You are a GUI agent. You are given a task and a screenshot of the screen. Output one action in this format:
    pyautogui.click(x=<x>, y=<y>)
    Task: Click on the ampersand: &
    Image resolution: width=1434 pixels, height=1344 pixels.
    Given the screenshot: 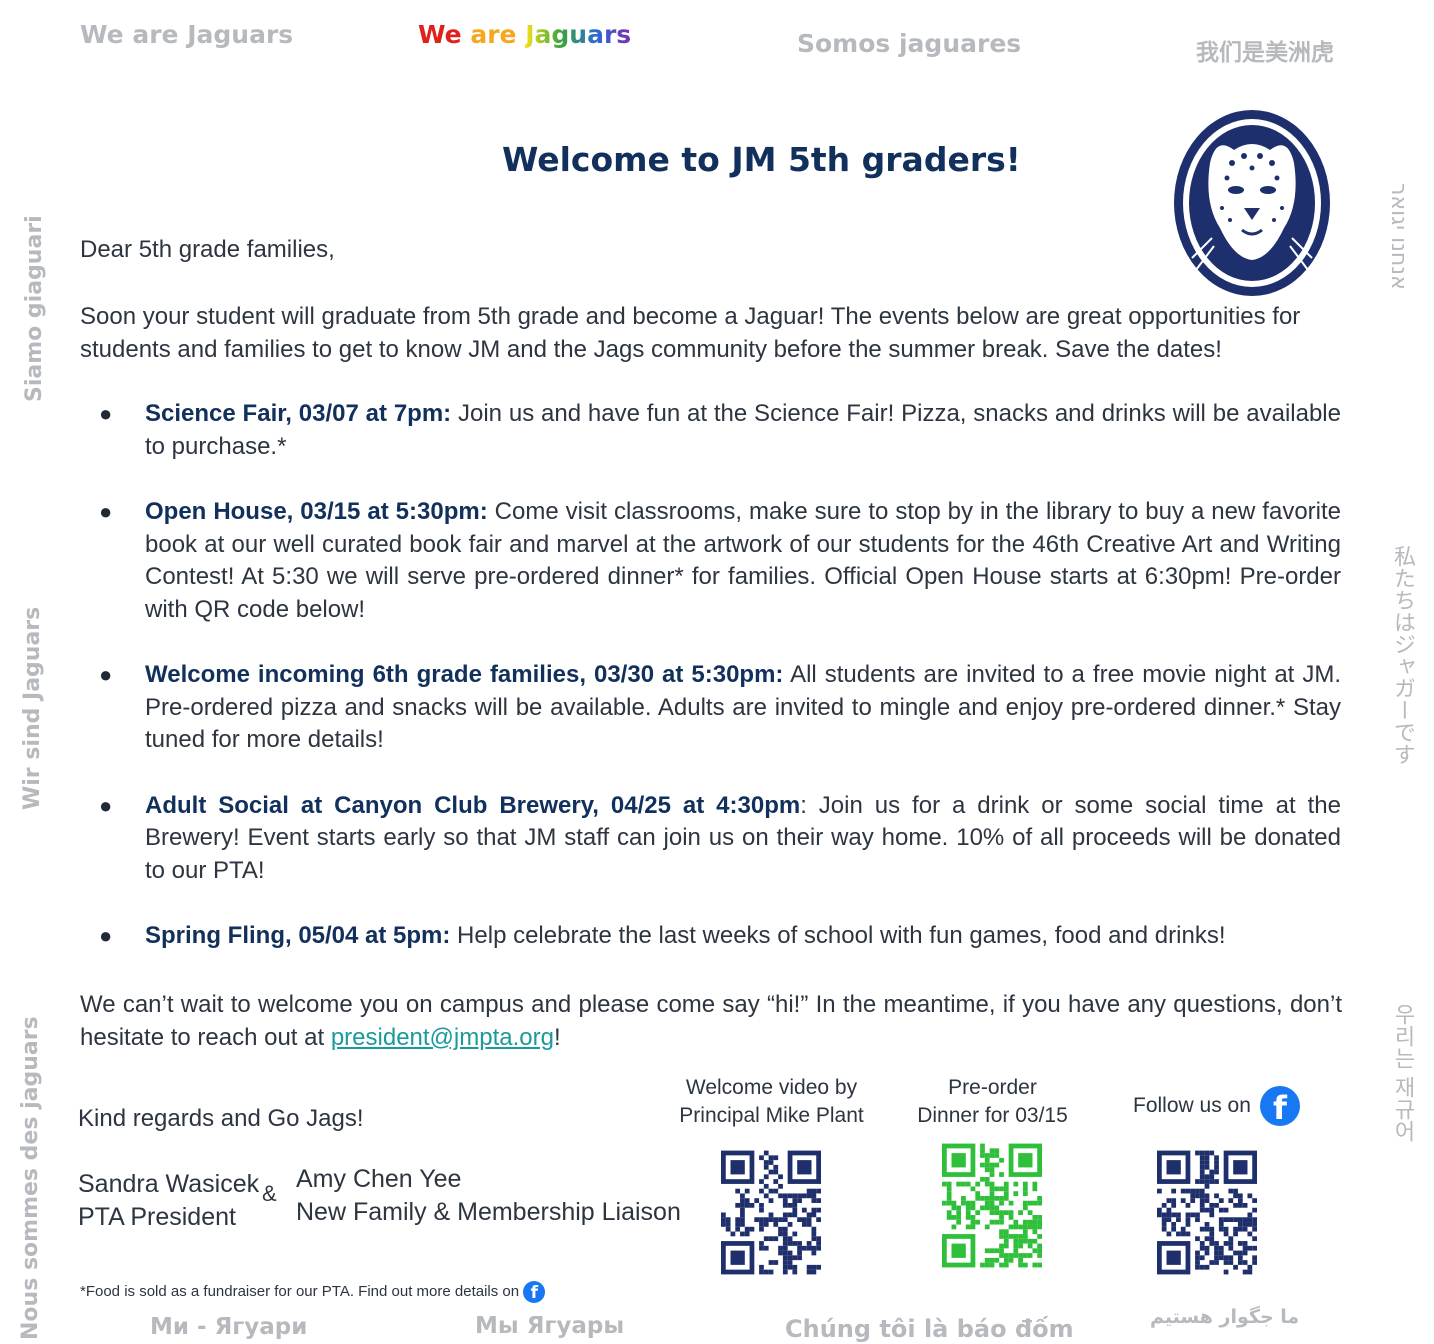 What is the action you would take?
    pyautogui.click(x=269, y=1193)
    